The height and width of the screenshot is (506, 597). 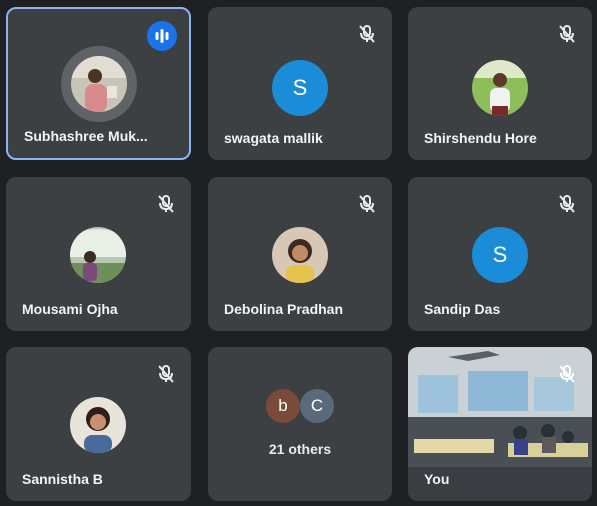 I want to click on participant-tile-debolina: Debolina Pradhan, so click(x=300, y=254).